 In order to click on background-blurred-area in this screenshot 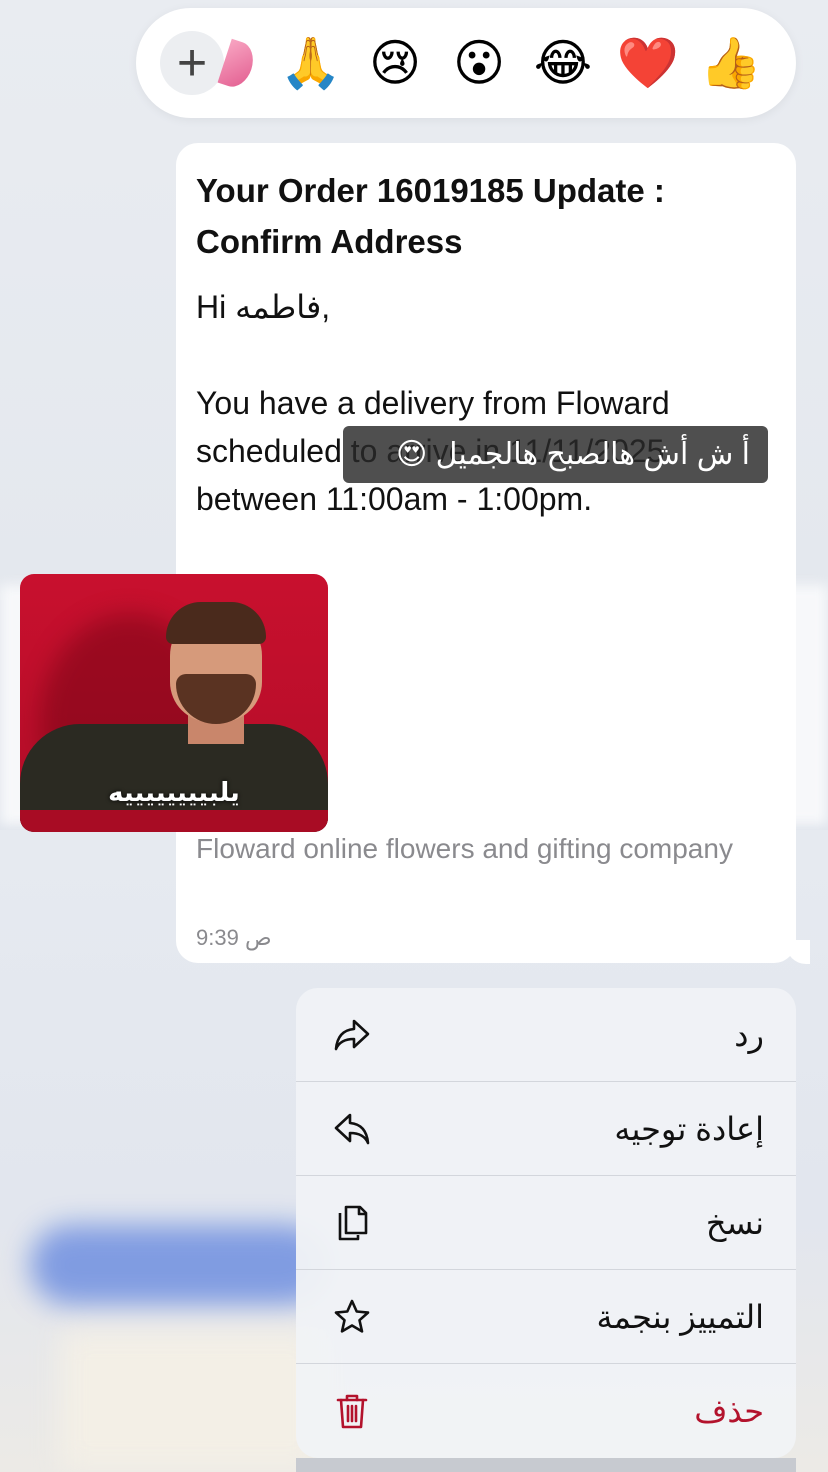, I will do `click(190, 1400)`.